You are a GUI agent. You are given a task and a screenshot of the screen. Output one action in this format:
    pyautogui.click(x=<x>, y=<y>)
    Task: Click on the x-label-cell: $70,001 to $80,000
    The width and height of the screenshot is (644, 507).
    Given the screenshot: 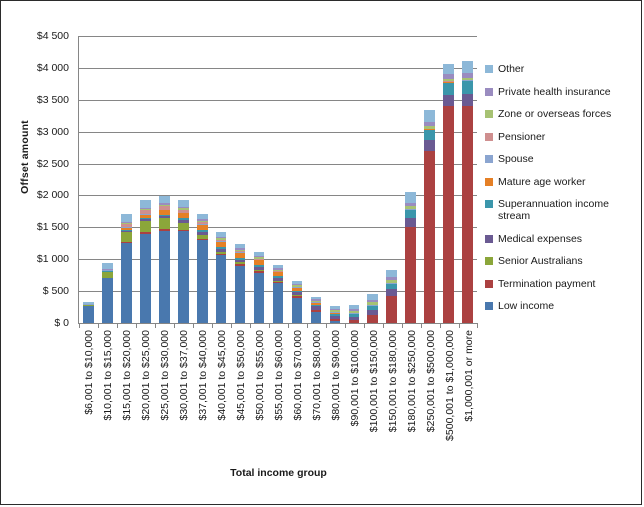 What is the action you would take?
    pyautogui.click(x=316, y=395)
    